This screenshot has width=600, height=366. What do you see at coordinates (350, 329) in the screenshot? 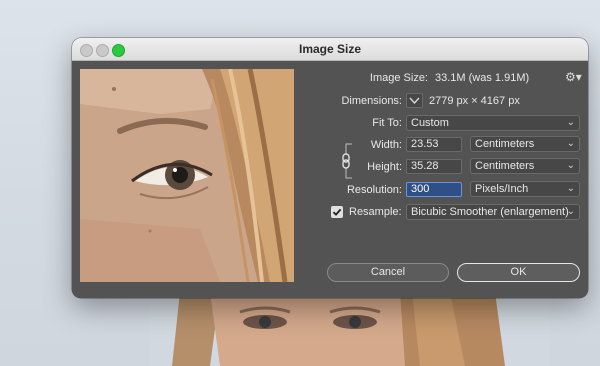
I see `background-photo` at bounding box center [350, 329].